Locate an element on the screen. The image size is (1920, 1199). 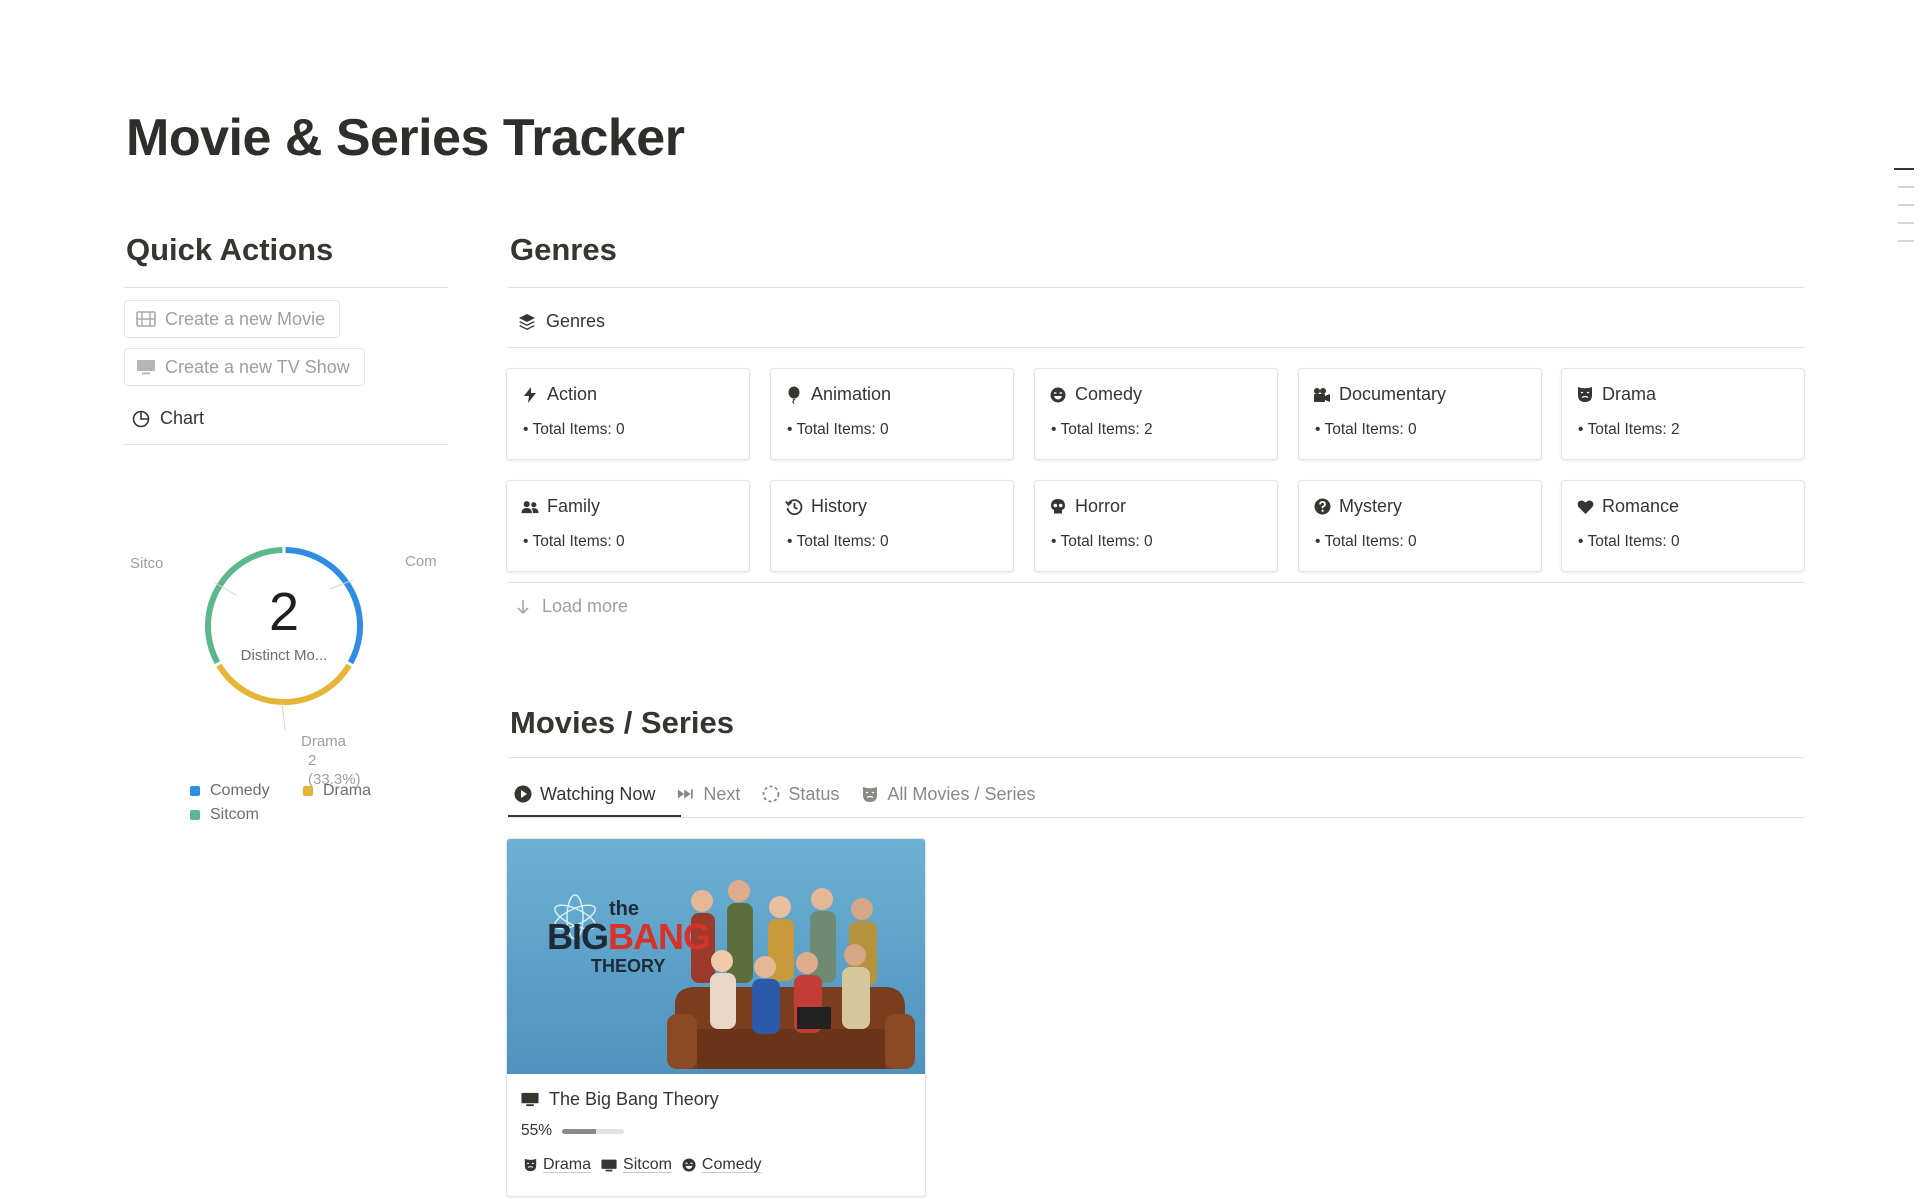
tab-label: Status is located at coordinates (814, 793).